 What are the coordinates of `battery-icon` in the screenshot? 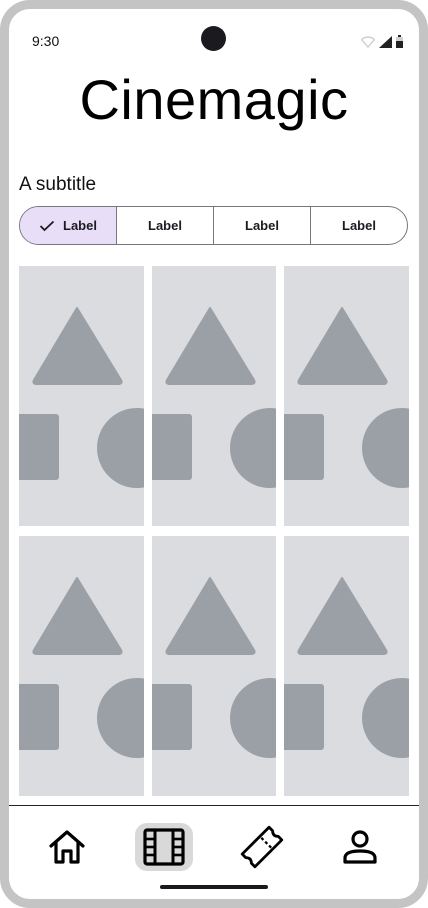 It's located at (399, 41).